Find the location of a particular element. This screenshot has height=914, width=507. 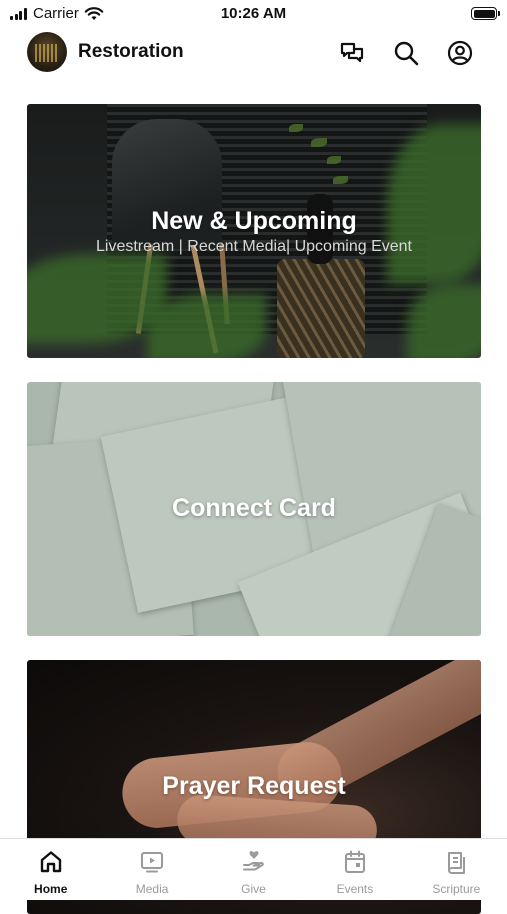

status-time: 10:26 AM is located at coordinates (253, 13).